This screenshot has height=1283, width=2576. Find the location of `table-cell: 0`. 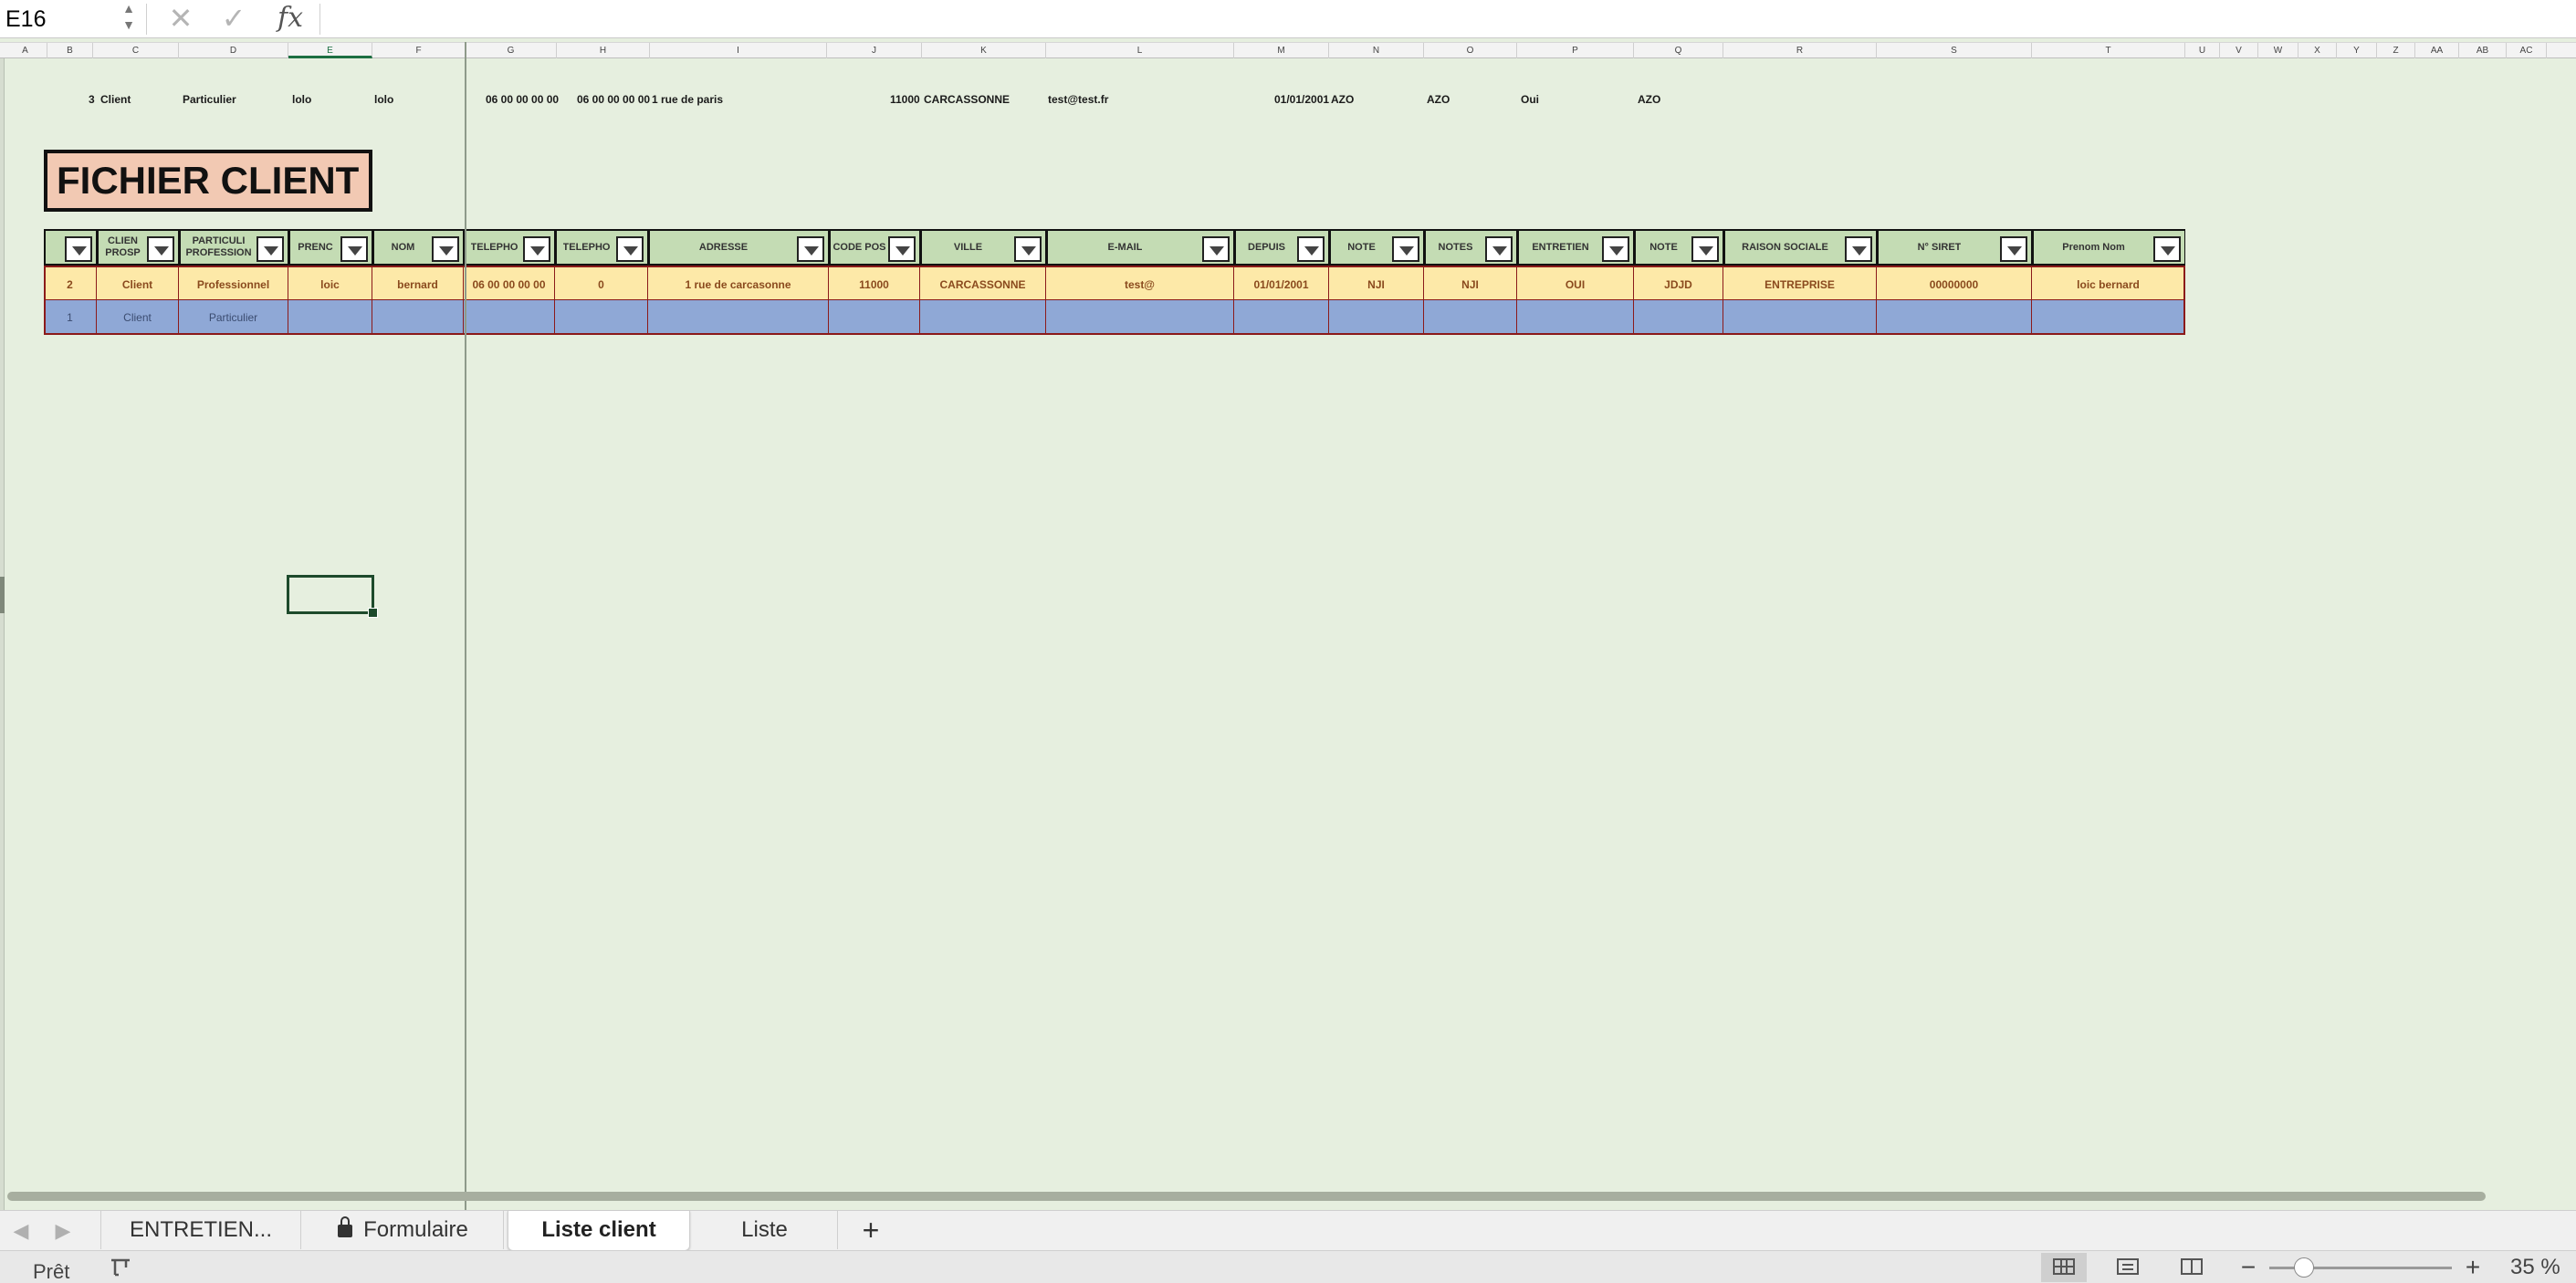

table-cell: 0 is located at coordinates (601, 284).